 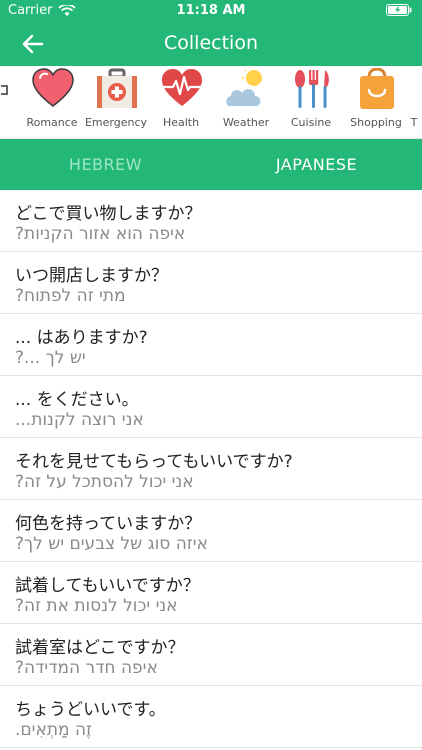 What do you see at coordinates (96, 606) in the screenshot?
I see `phrase-hebrew: ?אני יכול לנסות את זה` at bounding box center [96, 606].